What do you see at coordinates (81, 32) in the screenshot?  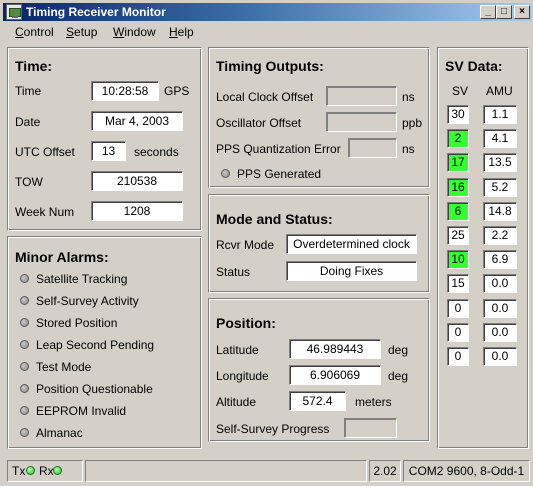 I see `menu-setup: Setup` at bounding box center [81, 32].